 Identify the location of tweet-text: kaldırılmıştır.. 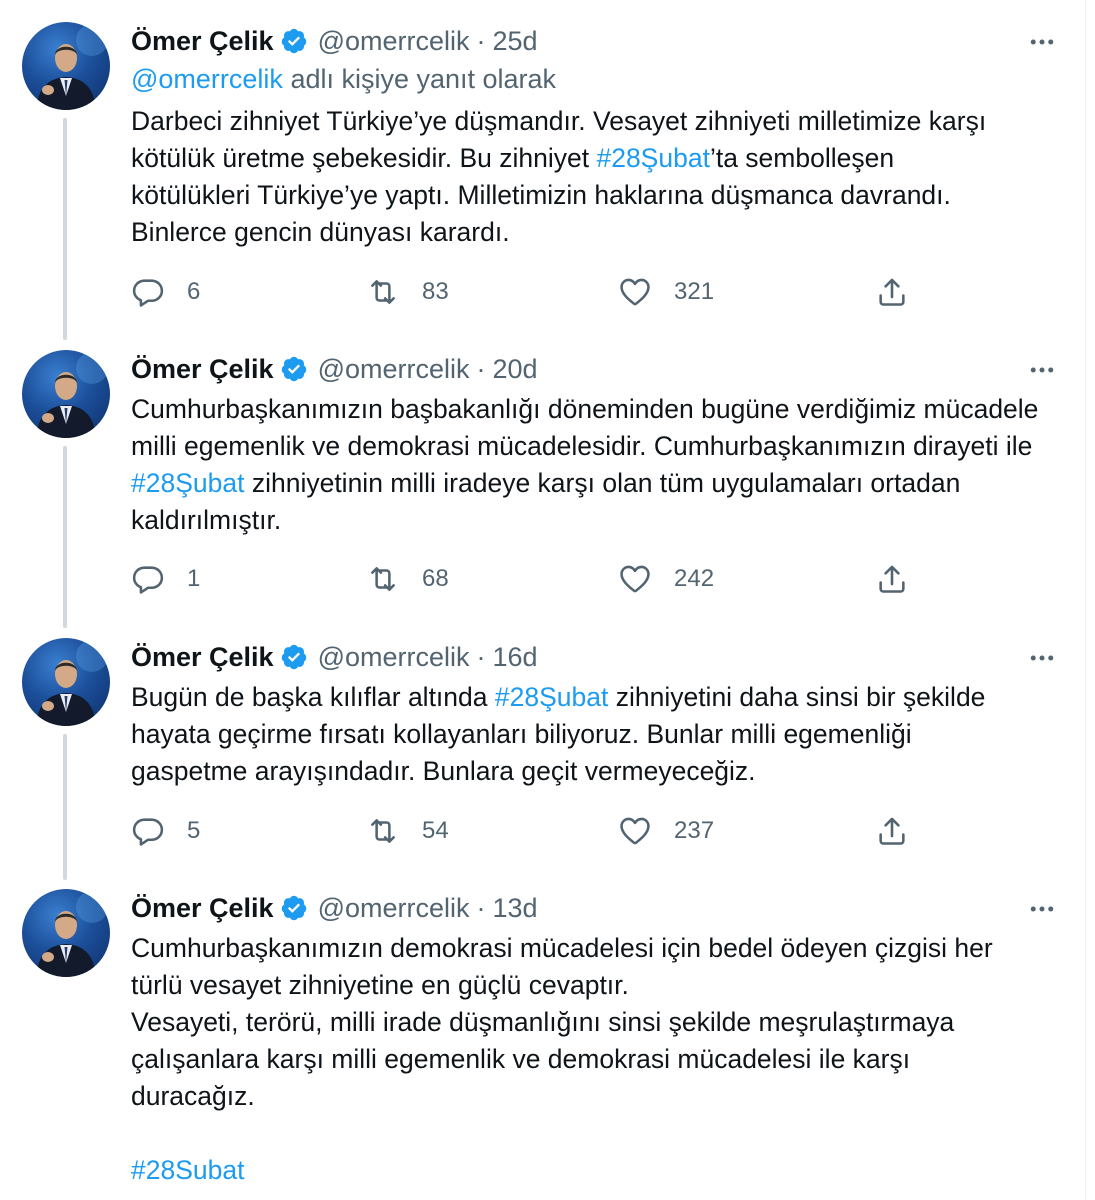
(206, 520).